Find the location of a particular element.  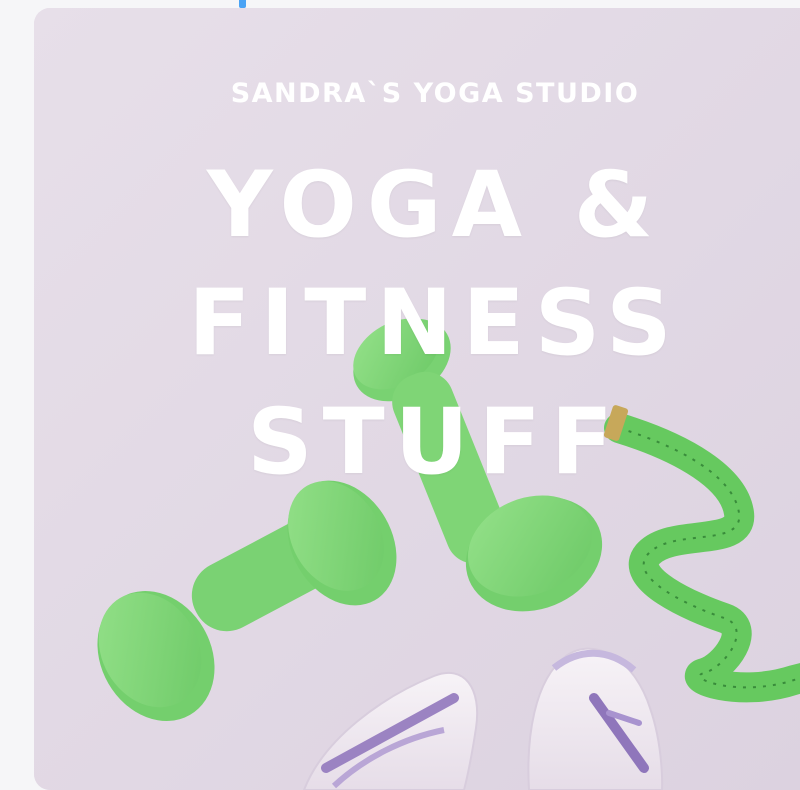

focus-indicator is located at coordinates (242, 4).